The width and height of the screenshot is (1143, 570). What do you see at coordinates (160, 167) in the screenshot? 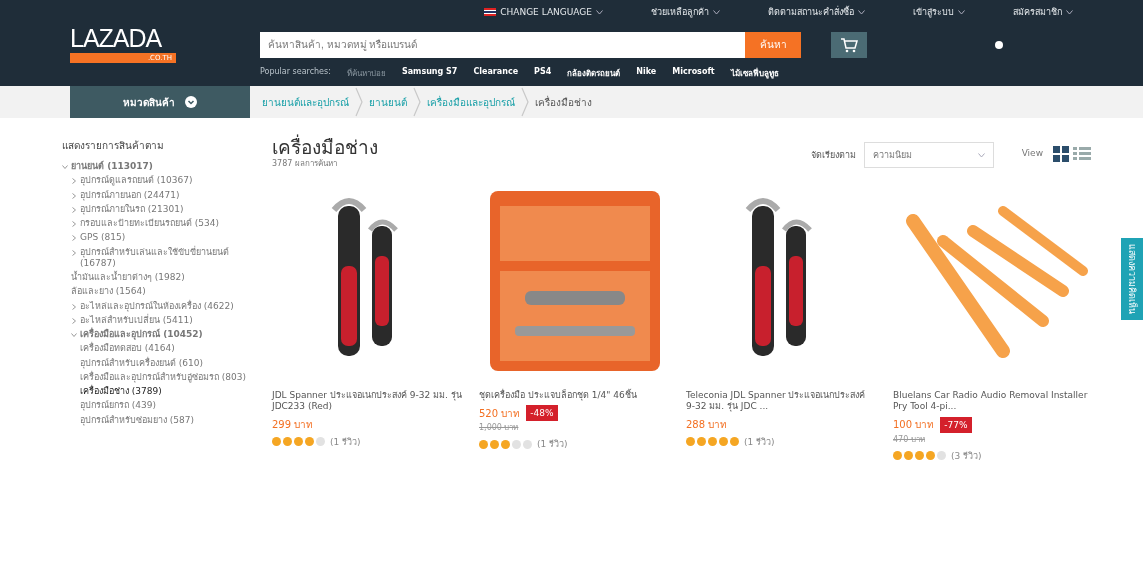
I see `category-link: ยานยนต์ (113017)` at bounding box center [160, 167].